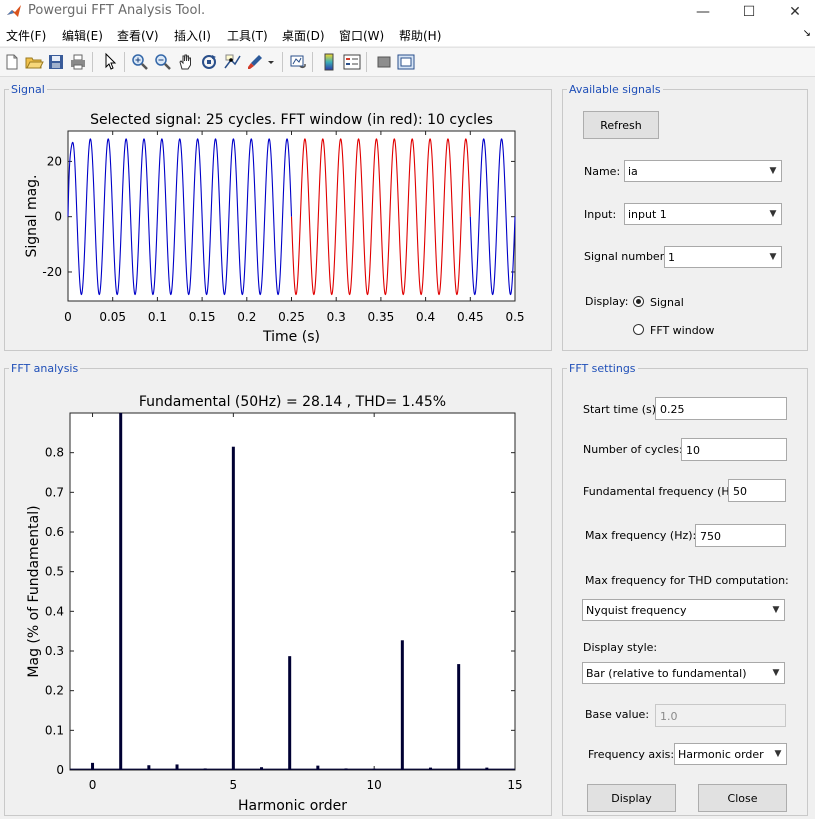 The image size is (815, 819). Describe the element at coordinates (255, 62) in the screenshot. I see `brush-icon` at that location.